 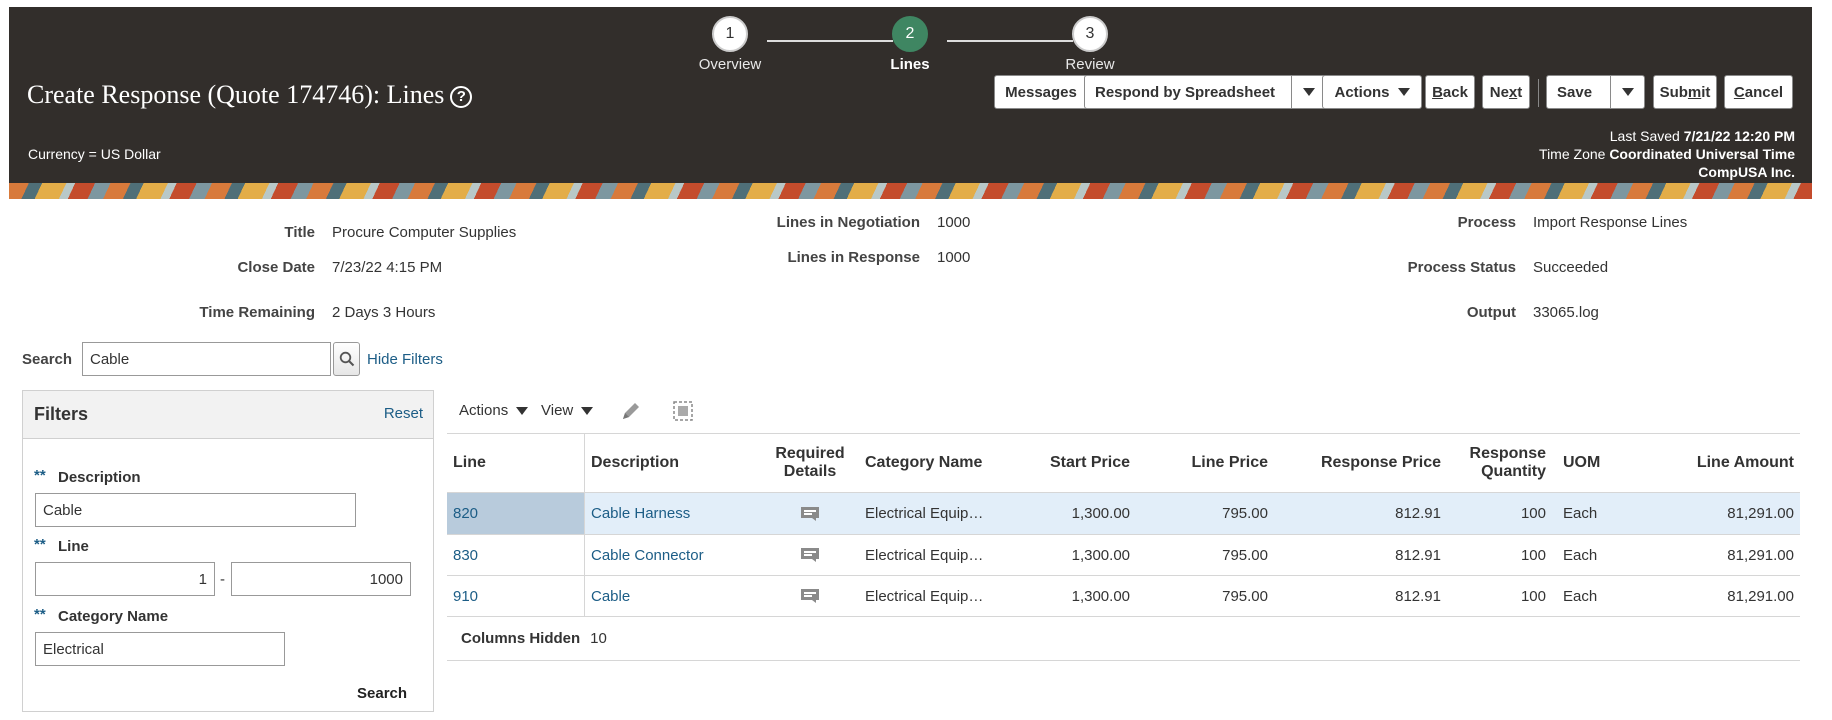 I want to click on train-step-lines: 2 Lines, so click(x=910, y=44).